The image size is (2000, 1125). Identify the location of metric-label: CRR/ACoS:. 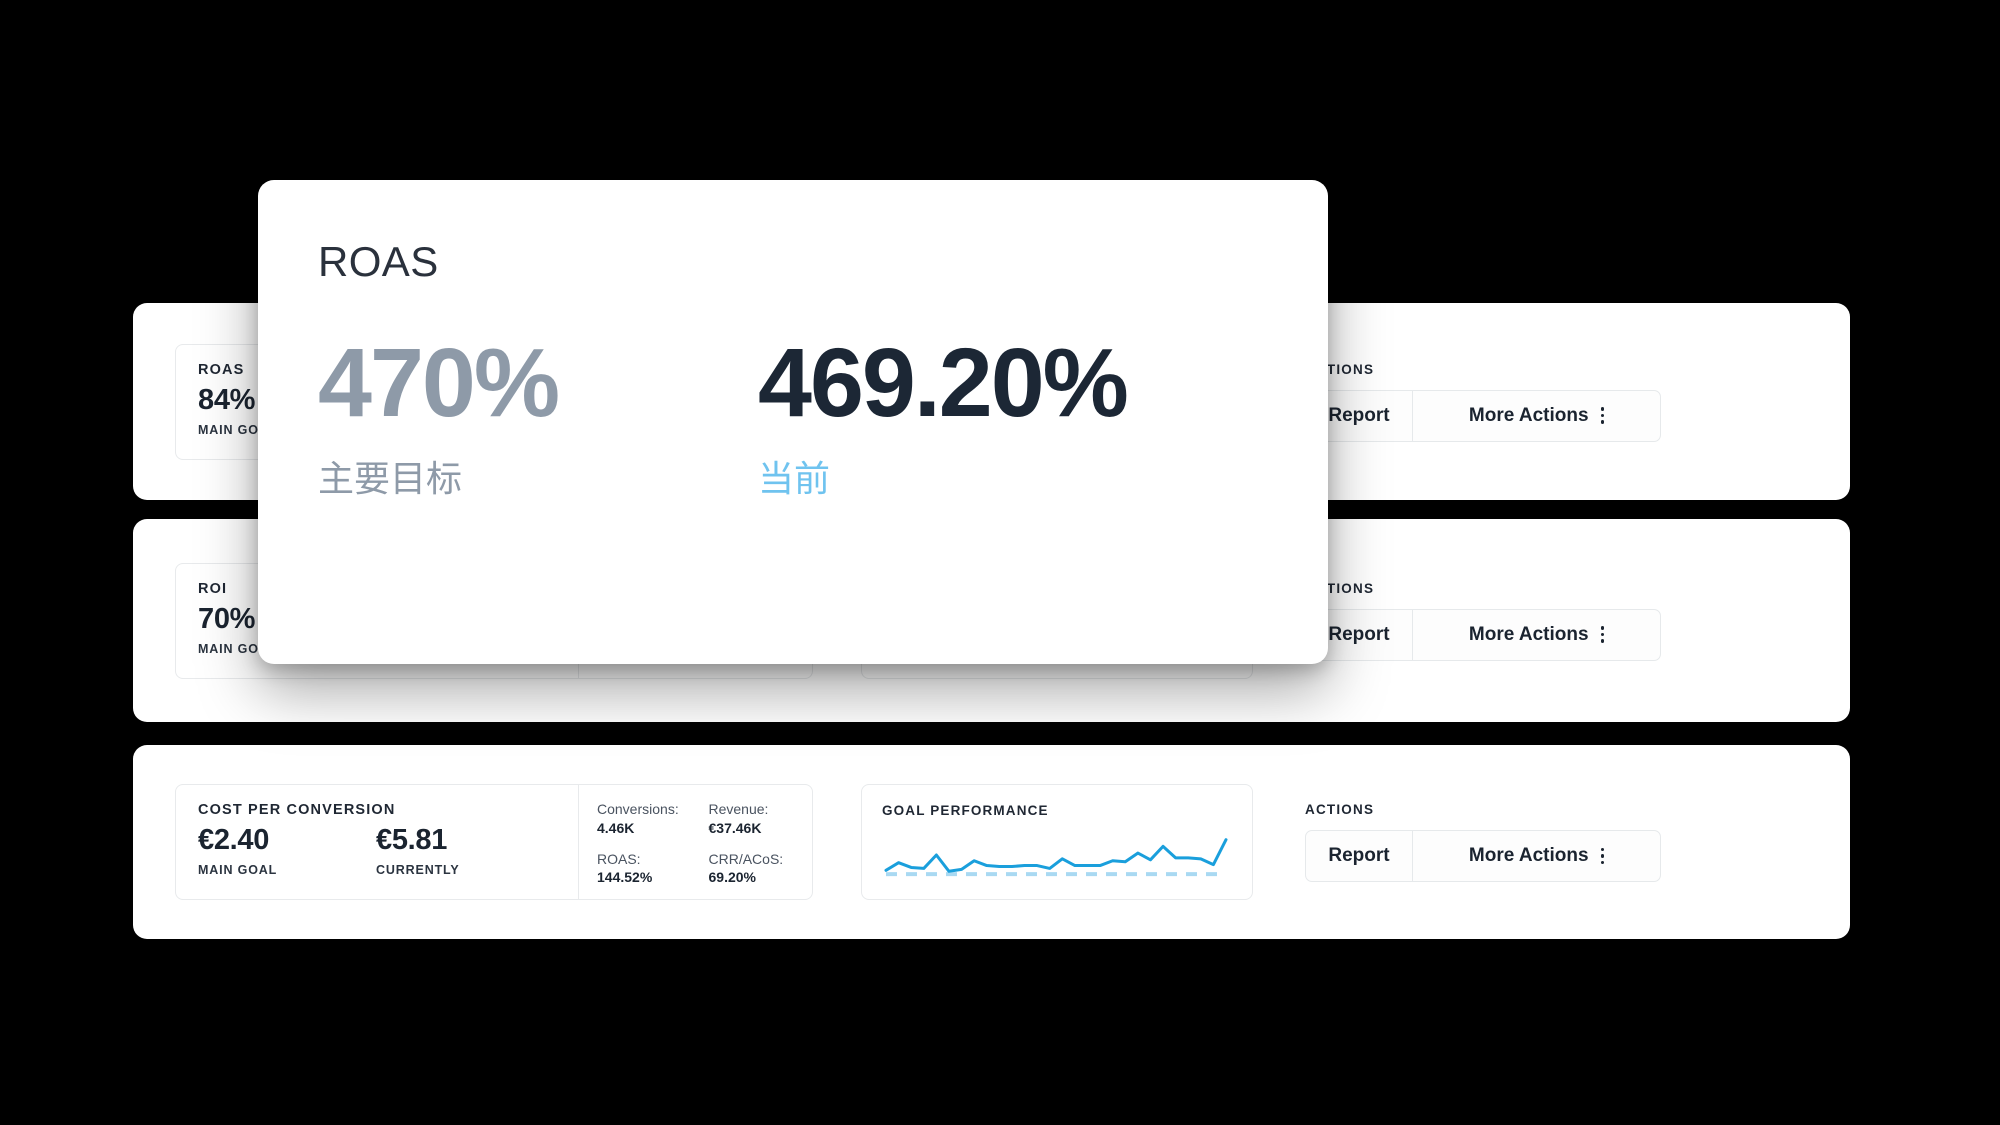
(746, 858).